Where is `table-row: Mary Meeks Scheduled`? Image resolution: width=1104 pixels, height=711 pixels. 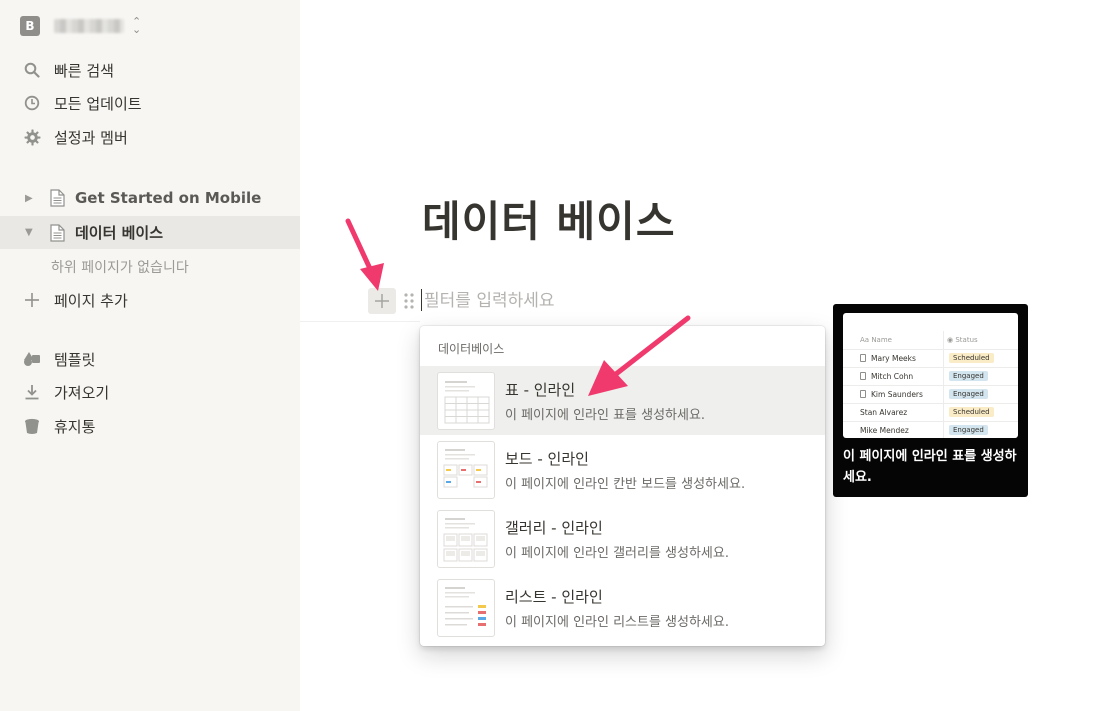
table-row: Mary Meeks Scheduled is located at coordinates (930, 358).